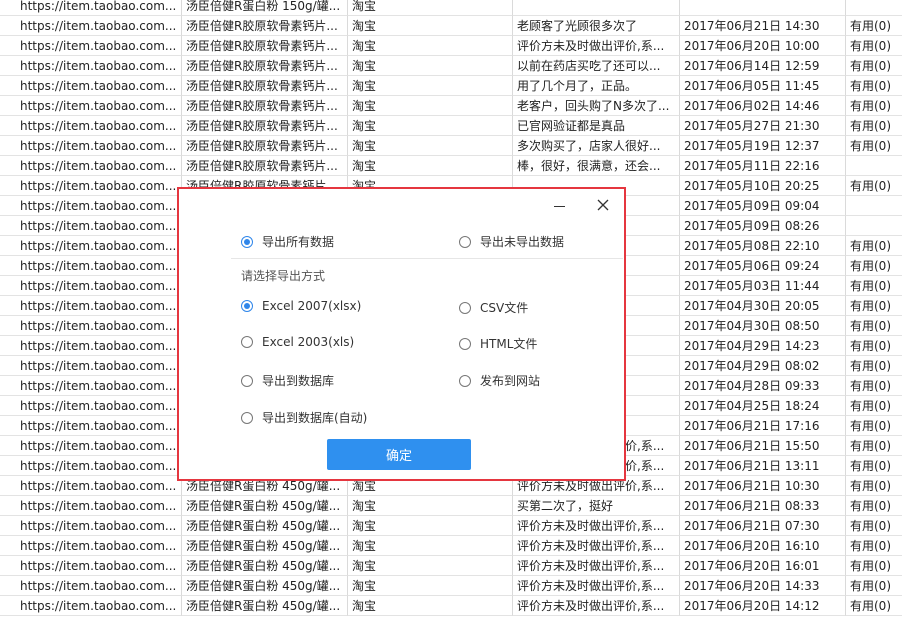  Describe the element at coordinates (298, 381) in the screenshot. I see `option-database-label: 导出到数据库` at that location.